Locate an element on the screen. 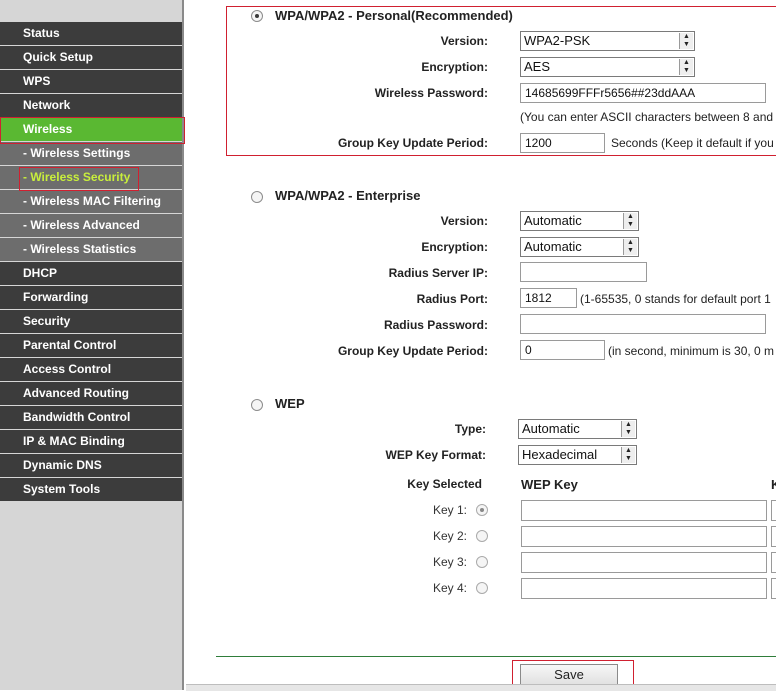  sidebar-item-dynamic-dns: Dynamic DNS is located at coordinates (91, 465).